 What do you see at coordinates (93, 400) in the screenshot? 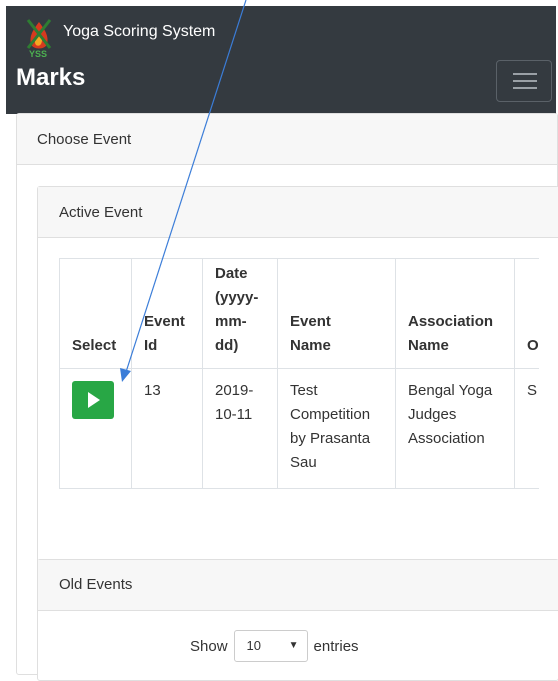
I see `select-event-play-button` at bounding box center [93, 400].